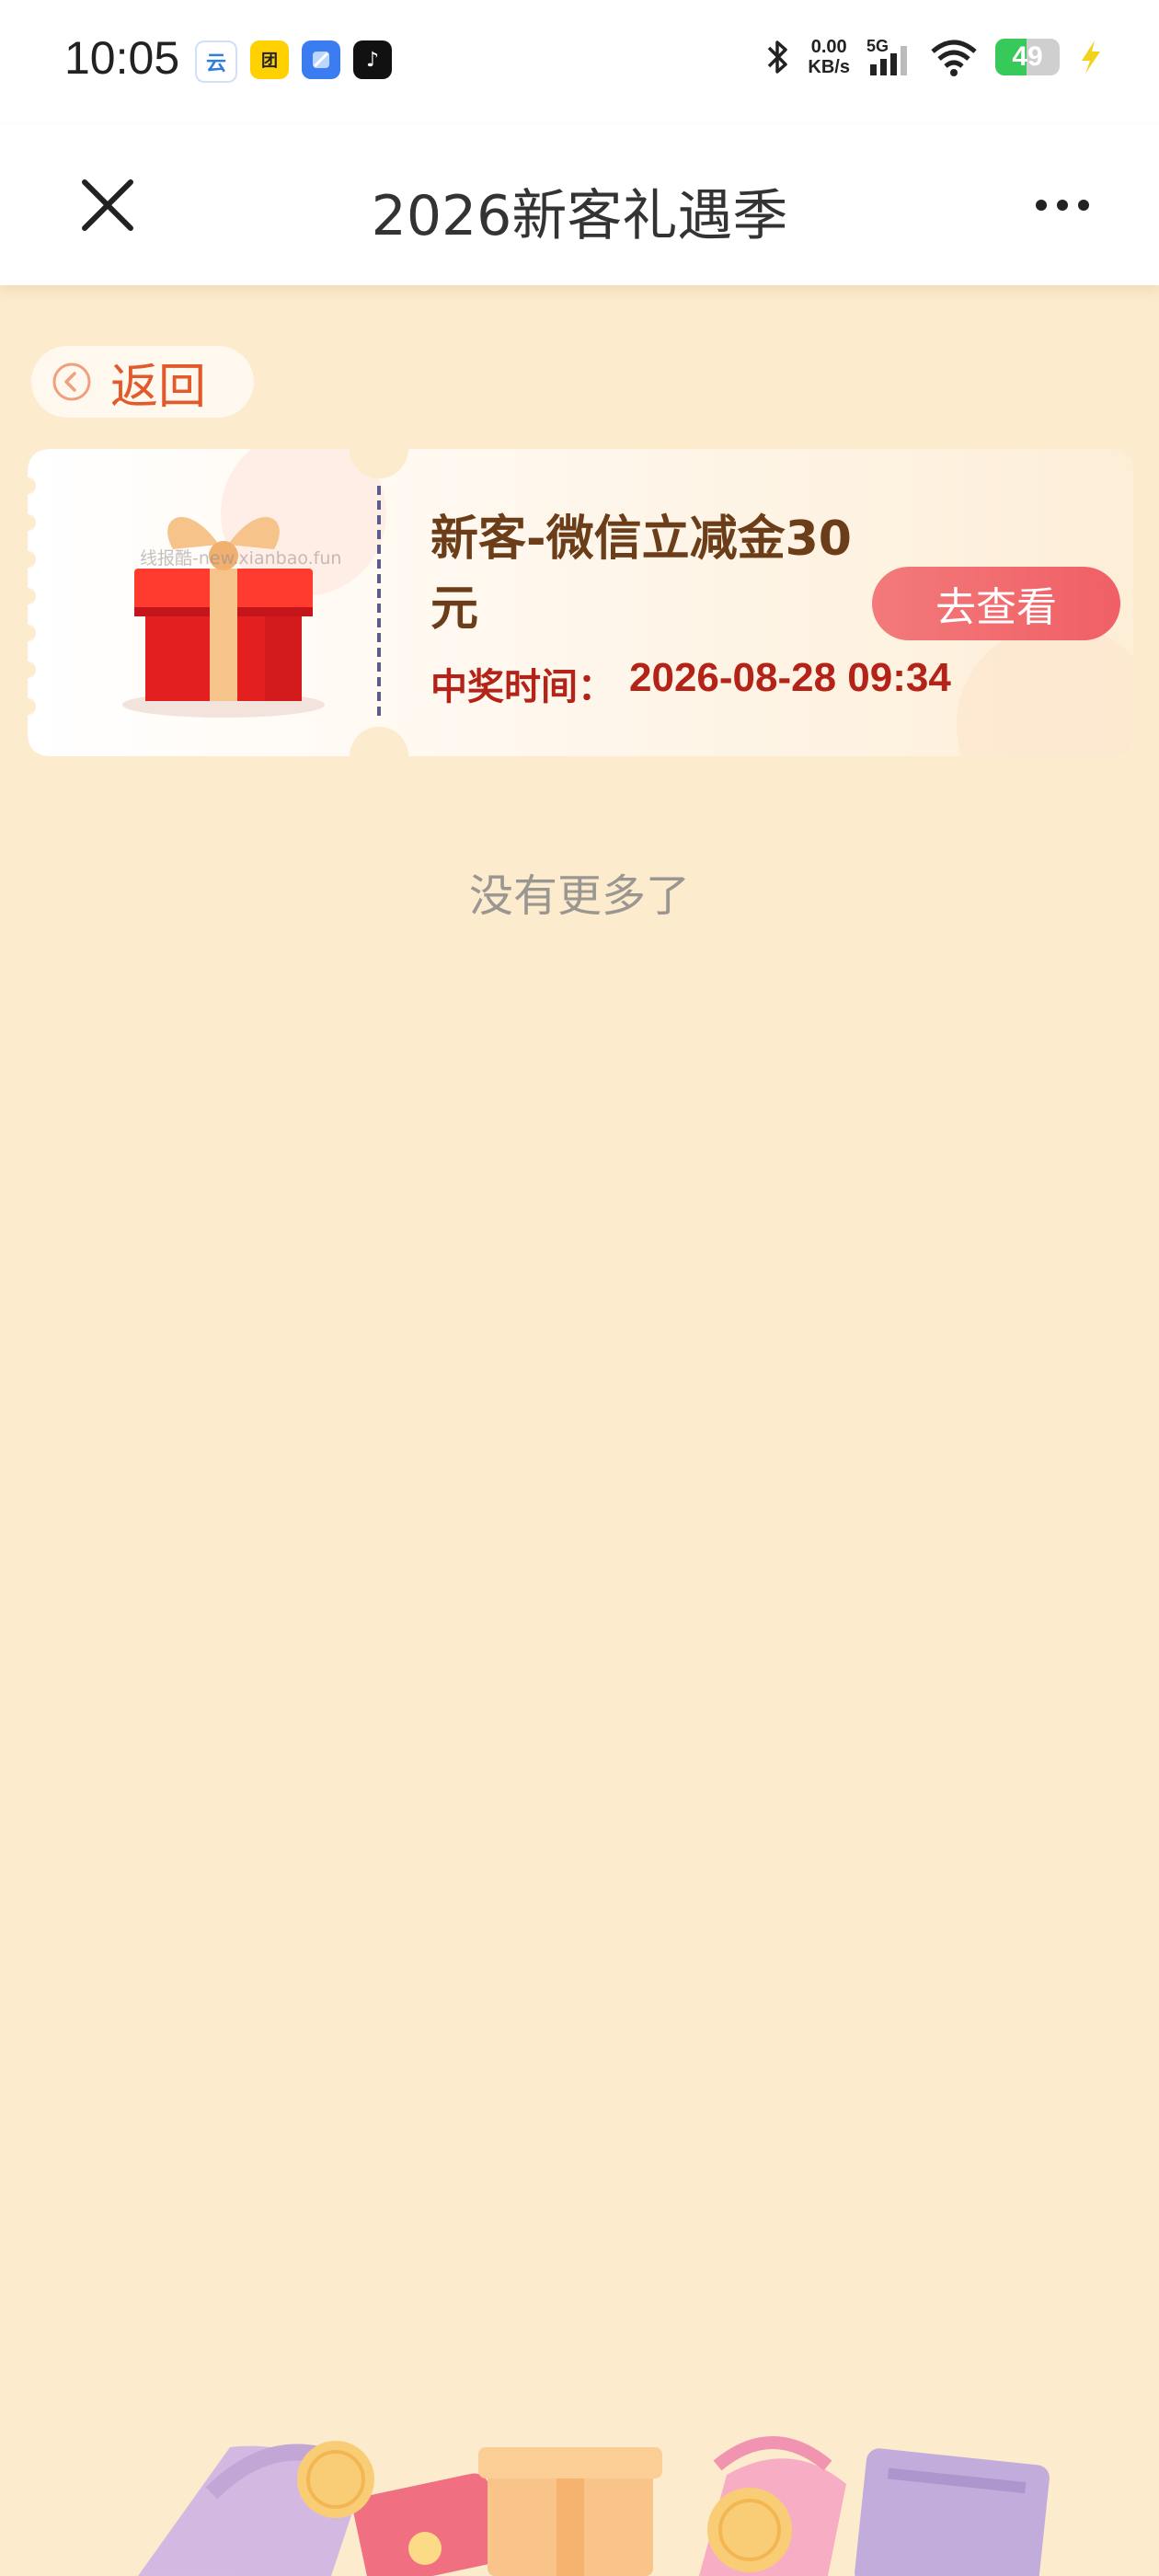 The height and width of the screenshot is (2576, 1159). I want to click on bluetooth-icon, so click(778, 57).